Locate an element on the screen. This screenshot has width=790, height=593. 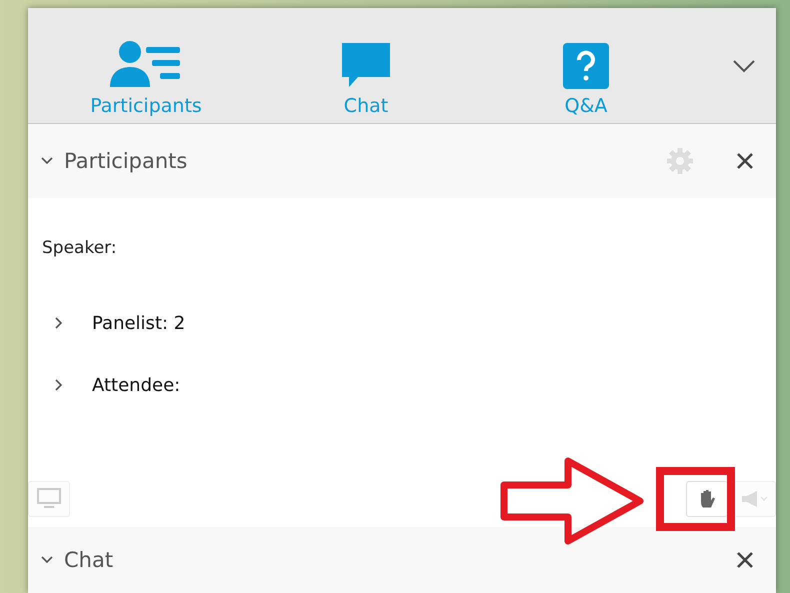
panel-tab: Q&A is located at coordinates (586, 65).